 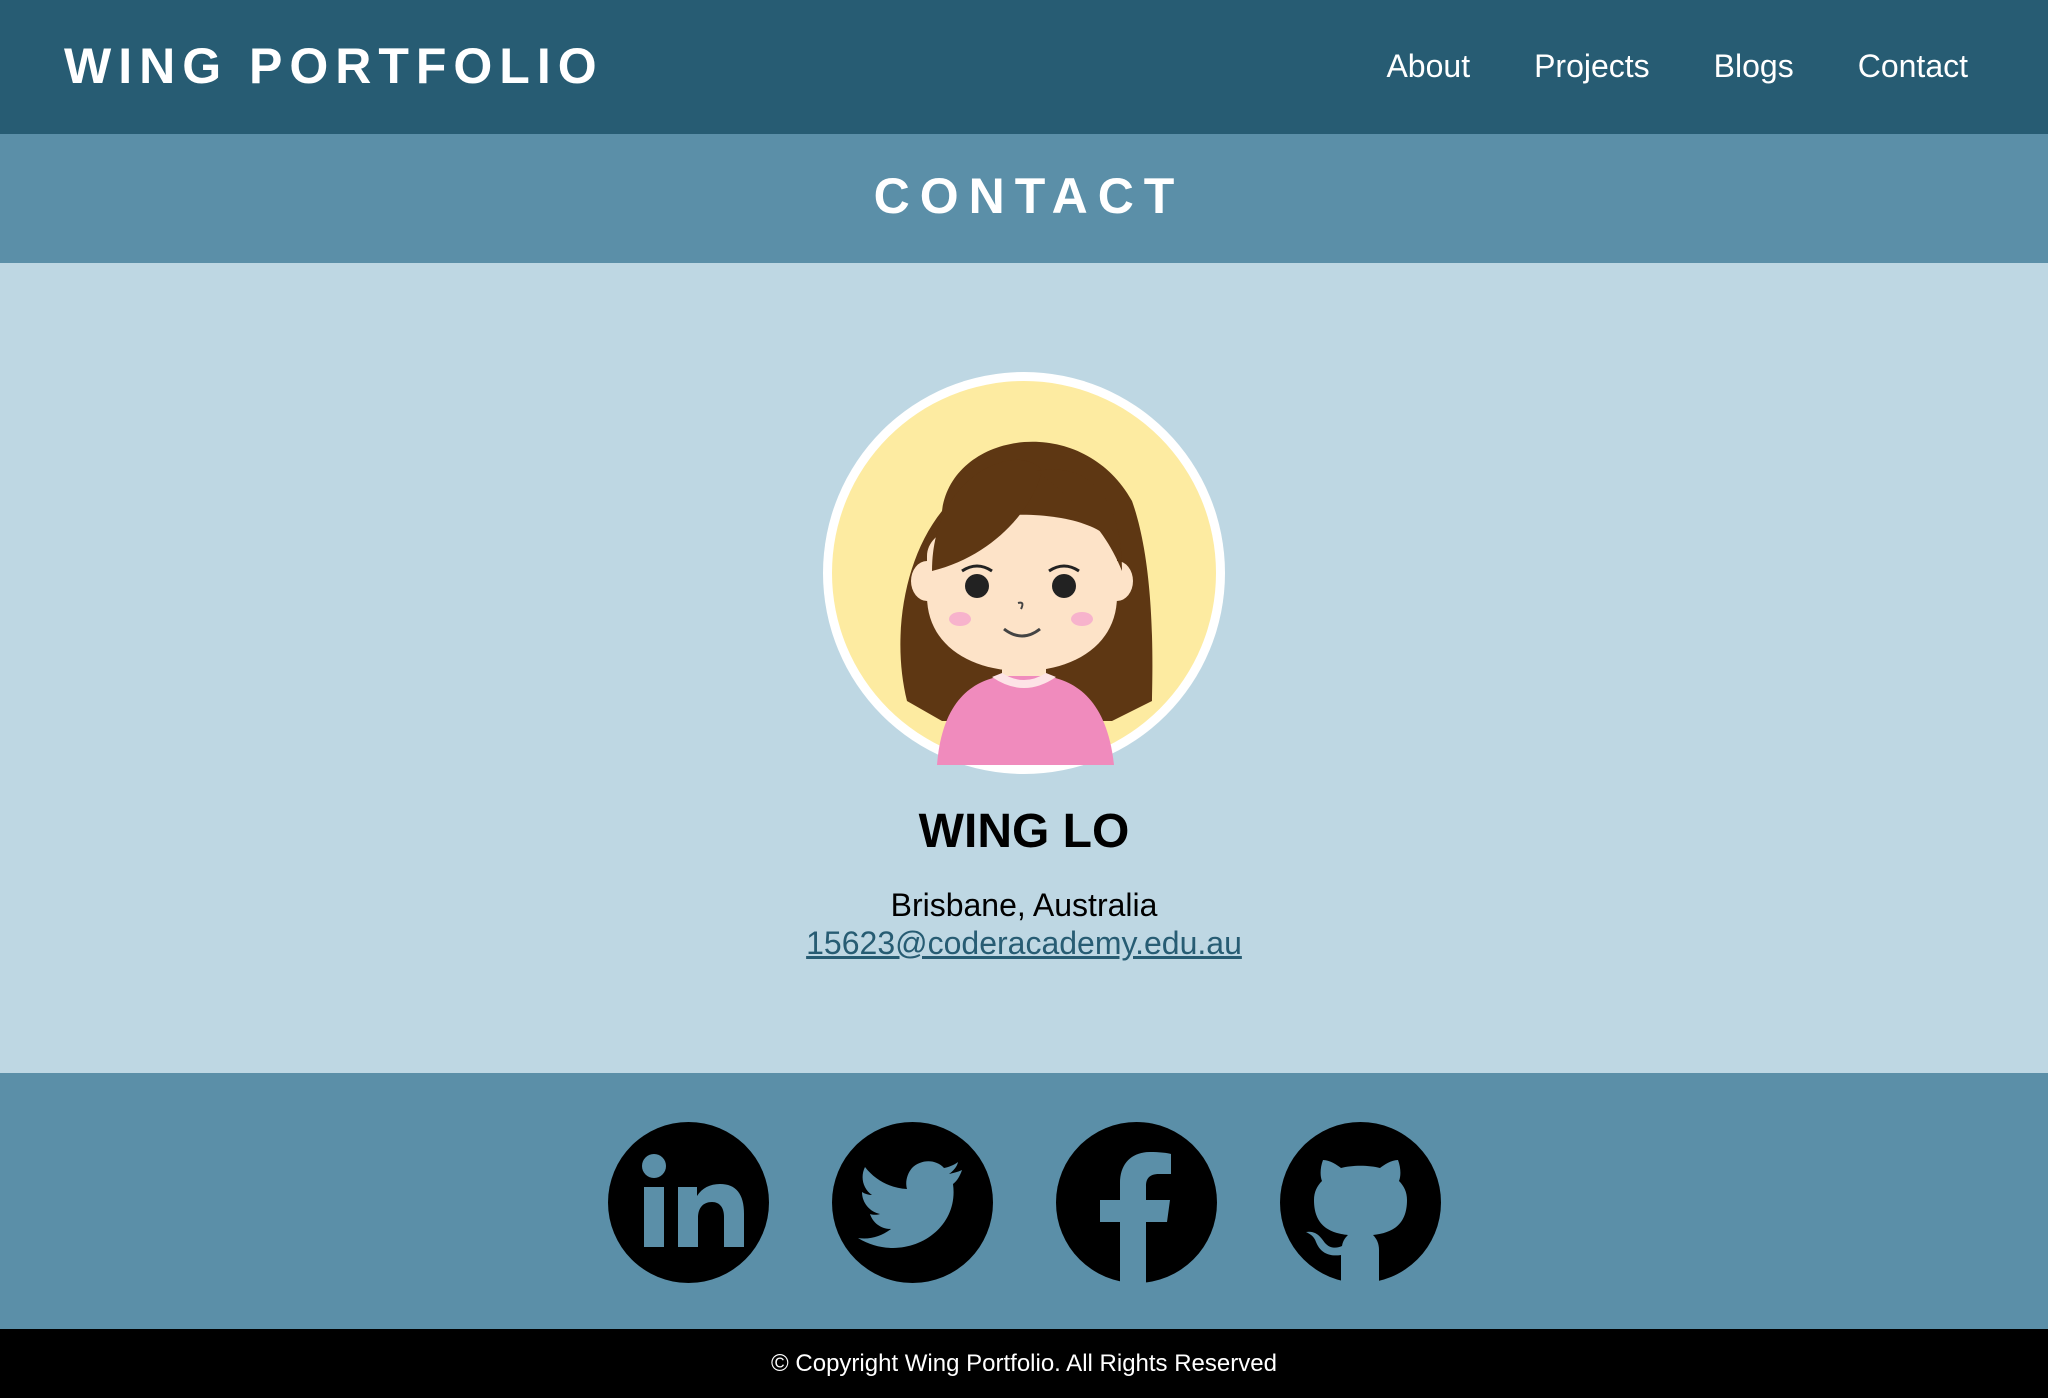 I want to click on page-header-banner: CONTACT, so click(x=1024, y=198).